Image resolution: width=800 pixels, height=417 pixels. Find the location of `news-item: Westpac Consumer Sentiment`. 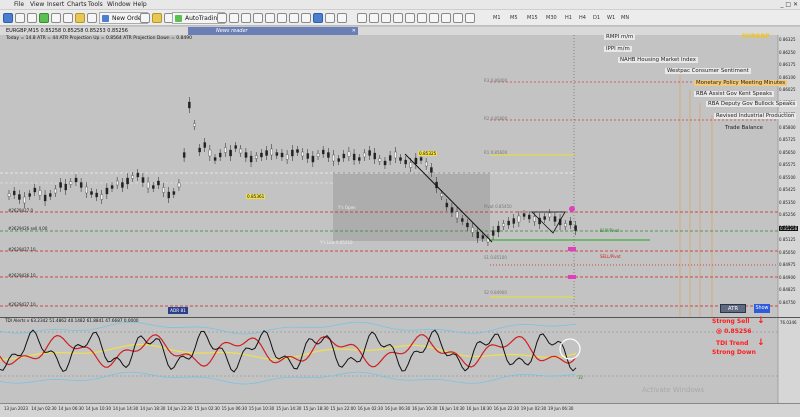

news-item: Westpac Consumer Sentiment is located at coordinates (708, 71).